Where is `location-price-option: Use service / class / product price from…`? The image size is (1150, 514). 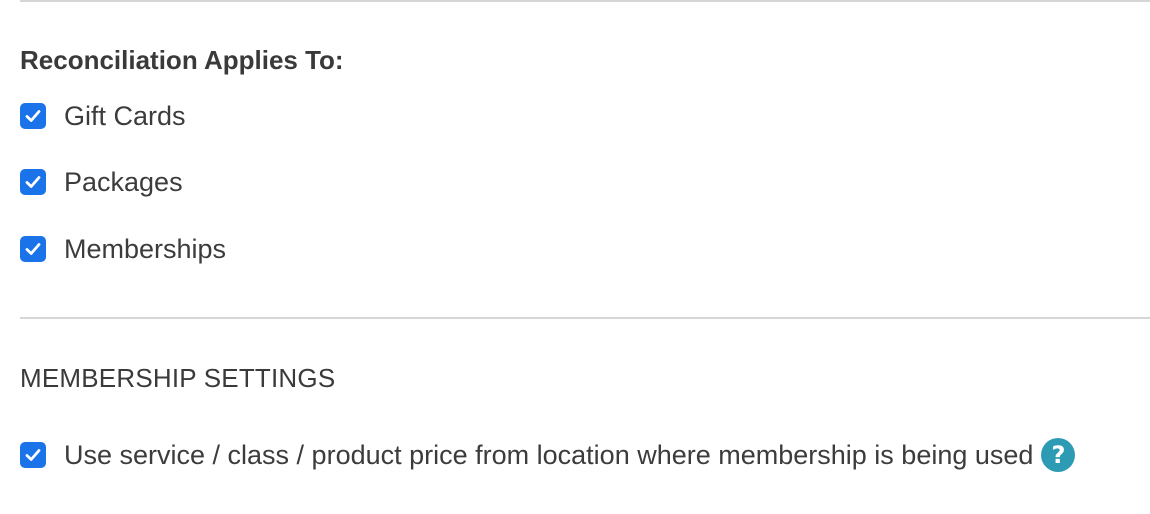
location-price-option: Use service / class / product price from… is located at coordinates (548, 455).